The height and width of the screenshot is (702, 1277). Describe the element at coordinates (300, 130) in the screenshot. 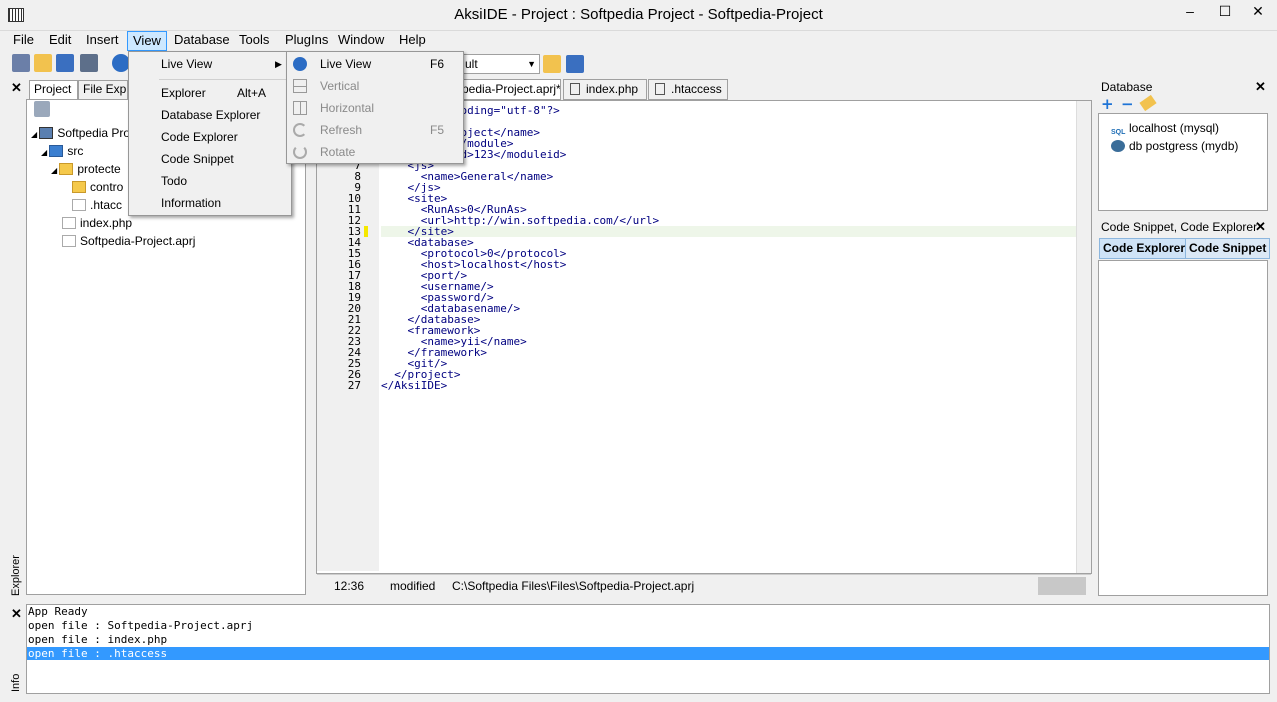

I see `refresh-icon` at that location.